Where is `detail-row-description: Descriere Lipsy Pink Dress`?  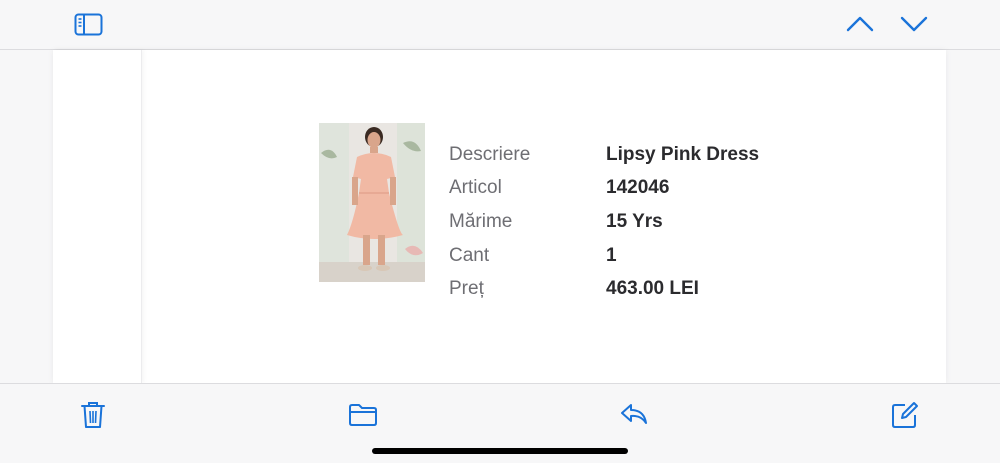 detail-row-description: Descriere Lipsy Pink Dress is located at coordinates (604, 155).